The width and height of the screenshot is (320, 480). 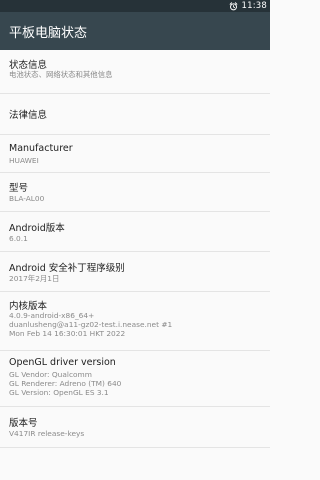 I want to click on list-item-title: OpenGL driver version, so click(x=62, y=362).